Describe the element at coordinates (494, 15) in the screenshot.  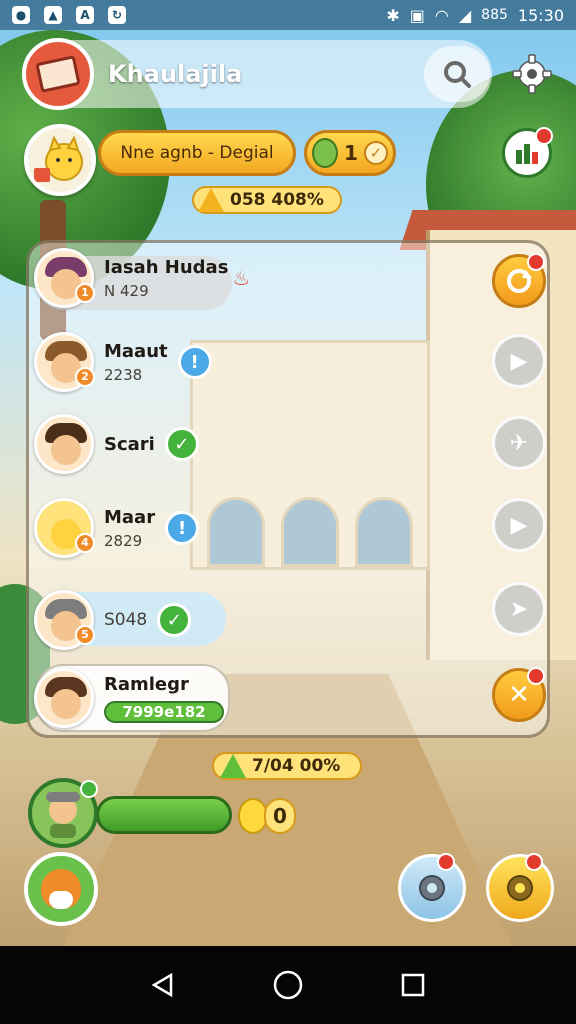
I see `battery-level: 885` at that location.